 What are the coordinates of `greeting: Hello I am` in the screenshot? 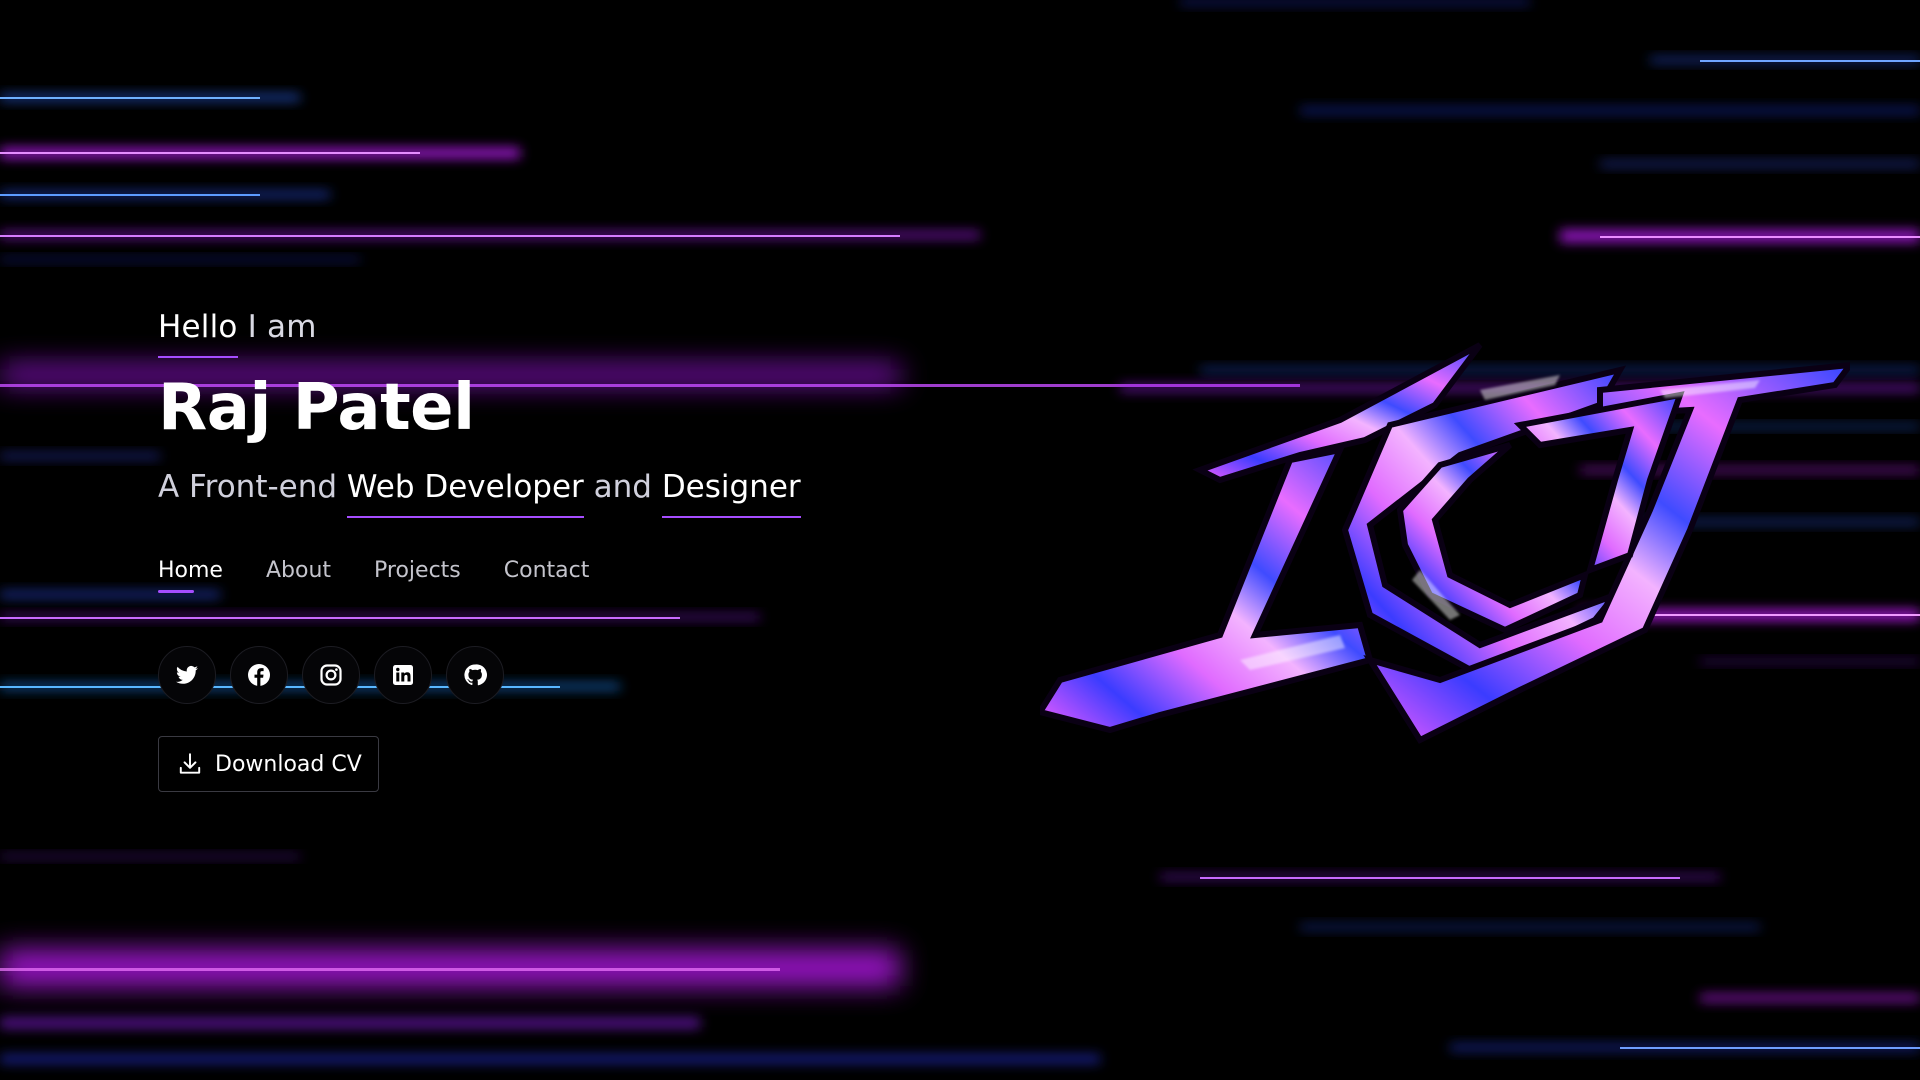 It's located at (538, 331).